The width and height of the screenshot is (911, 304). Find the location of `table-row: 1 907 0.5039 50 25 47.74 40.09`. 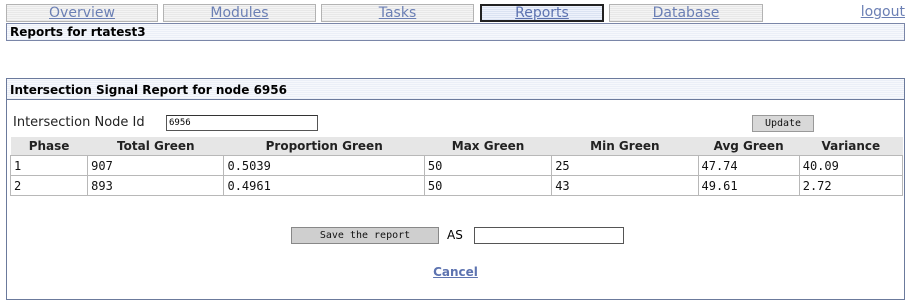

table-row: 1 907 0.5039 50 25 47.74 40.09 is located at coordinates (456, 165).